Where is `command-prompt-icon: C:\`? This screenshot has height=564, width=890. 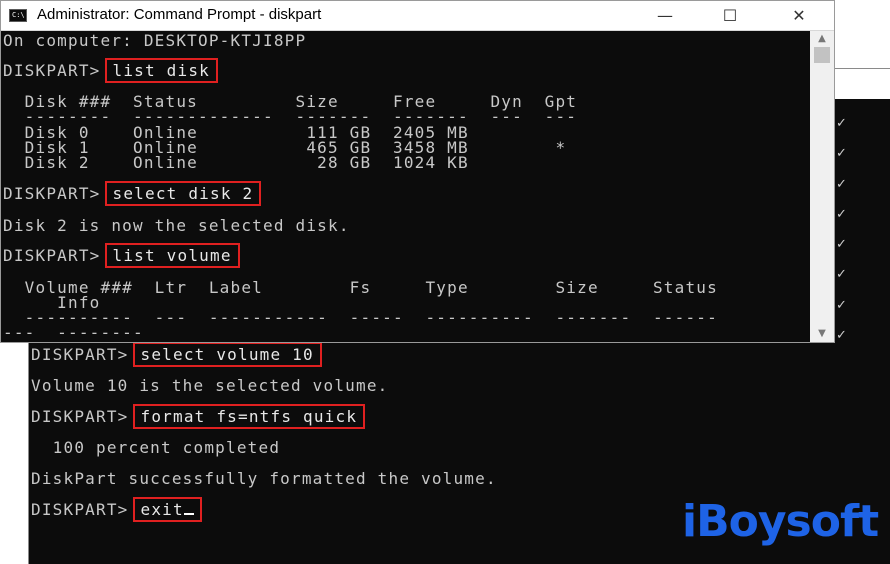
command-prompt-icon: C:\ is located at coordinates (18, 15).